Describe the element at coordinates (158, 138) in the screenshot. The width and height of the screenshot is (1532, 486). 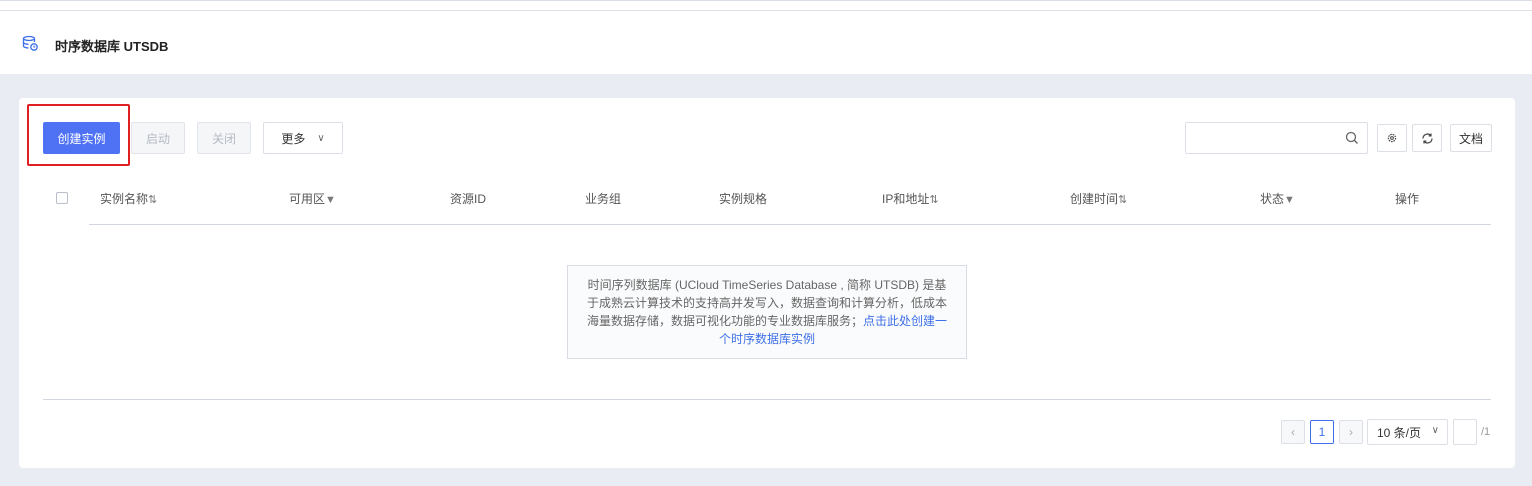
I see `start-button: 启动` at that location.